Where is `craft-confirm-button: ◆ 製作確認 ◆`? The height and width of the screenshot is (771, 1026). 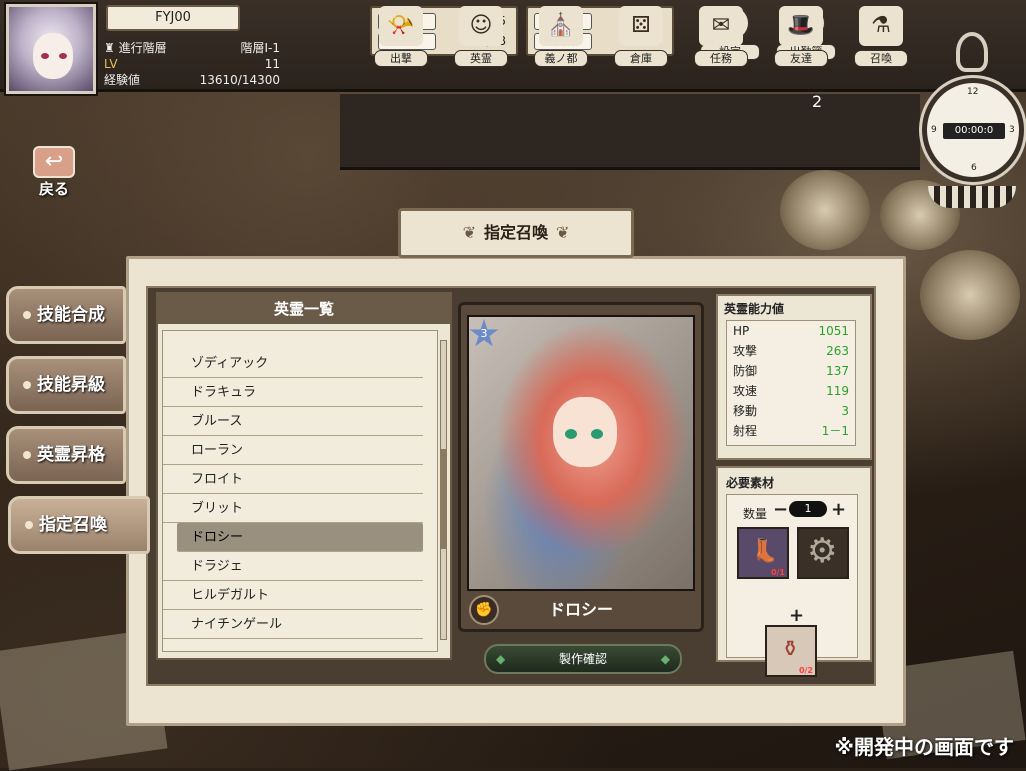 craft-confirm-button: ◆ 製作確認 ◆ is located at coordinates (583, 659).